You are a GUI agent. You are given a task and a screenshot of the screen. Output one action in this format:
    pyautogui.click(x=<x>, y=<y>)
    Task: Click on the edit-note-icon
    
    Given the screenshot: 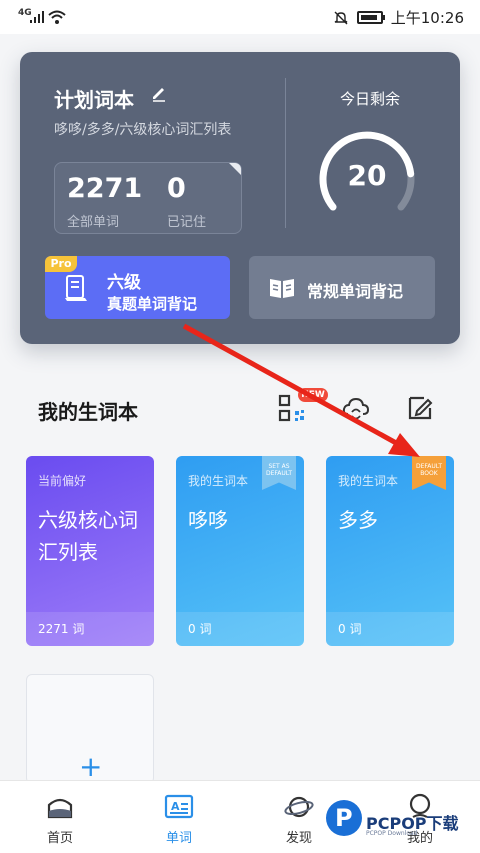 What is the action you would take?
    pyautogui.click(x=420, y=408)
    